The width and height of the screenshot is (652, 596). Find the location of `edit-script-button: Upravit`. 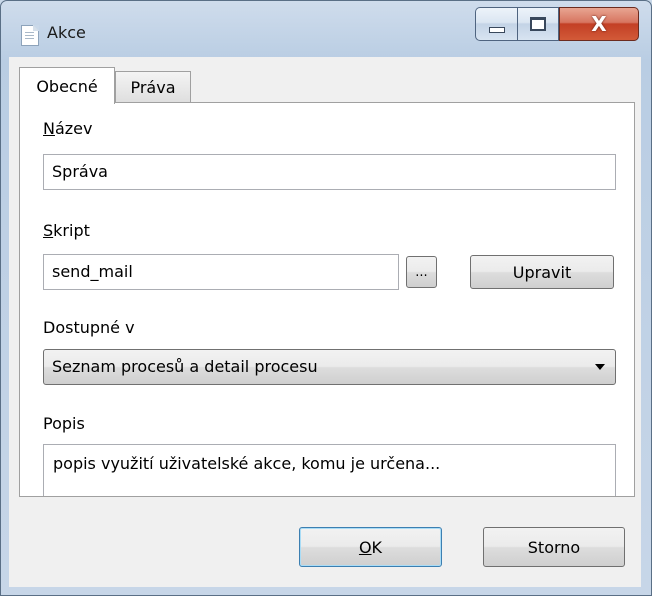

edit-script-button: Upravit is located at coordinates (542, 272).